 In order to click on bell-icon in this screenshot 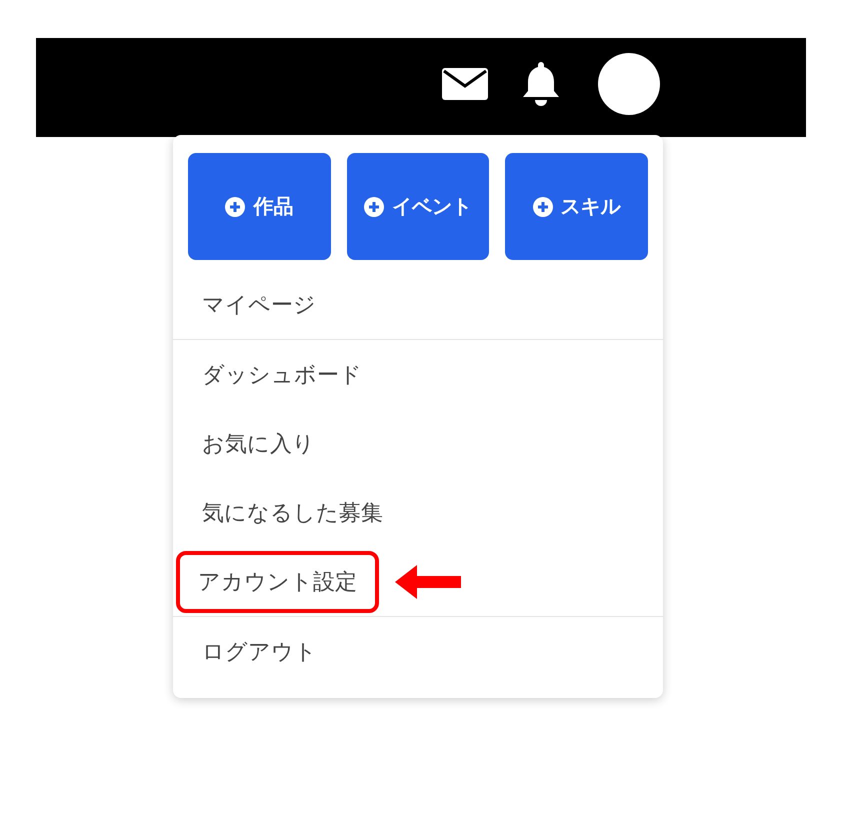, I will do `click(541, 84)`.